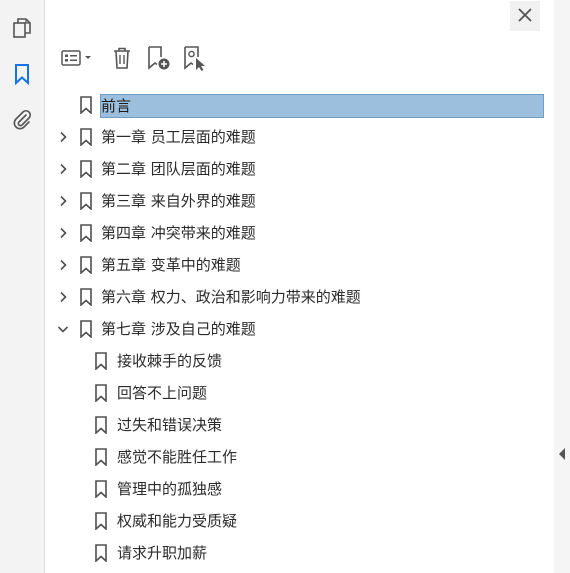 This screenshot has height=573, width=570. What do you see at coordinates (22, 286) in the screenshot?
I see `navigation-rail` at bounding box center [22, 286].